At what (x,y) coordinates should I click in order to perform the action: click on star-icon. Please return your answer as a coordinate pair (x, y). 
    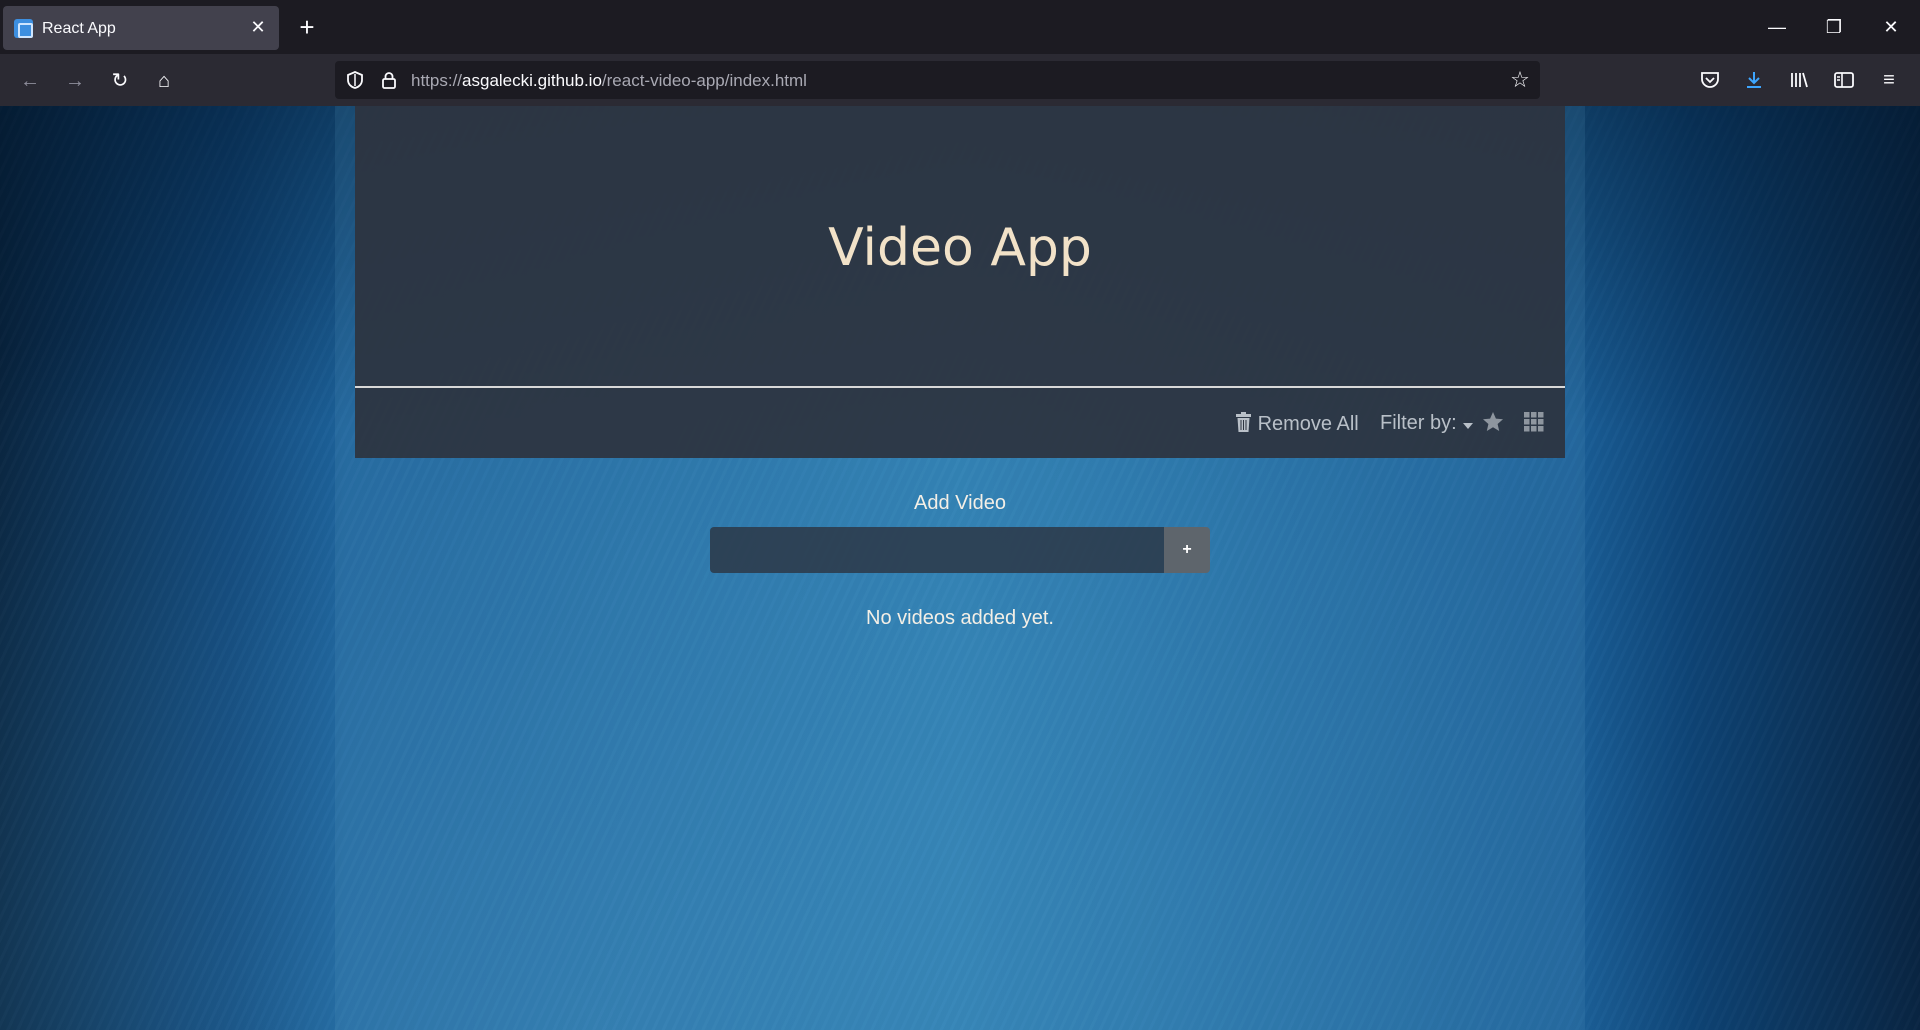
    Looking at the image, I should click on (1493, 421).